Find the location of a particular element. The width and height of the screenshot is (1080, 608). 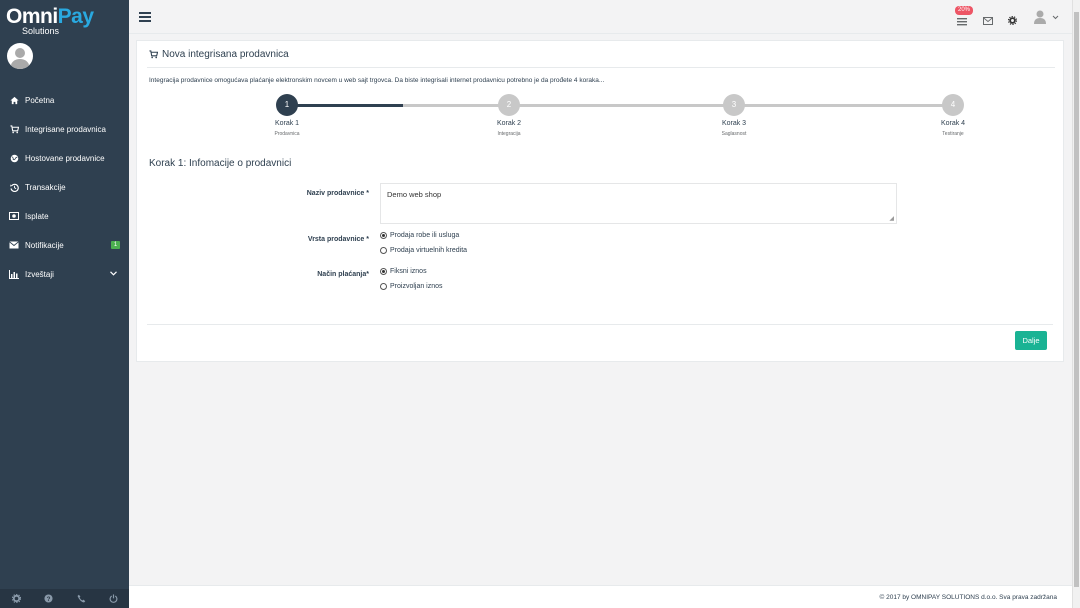

sidebar-item-label: Transakcije is located at coordinates (45, 187).